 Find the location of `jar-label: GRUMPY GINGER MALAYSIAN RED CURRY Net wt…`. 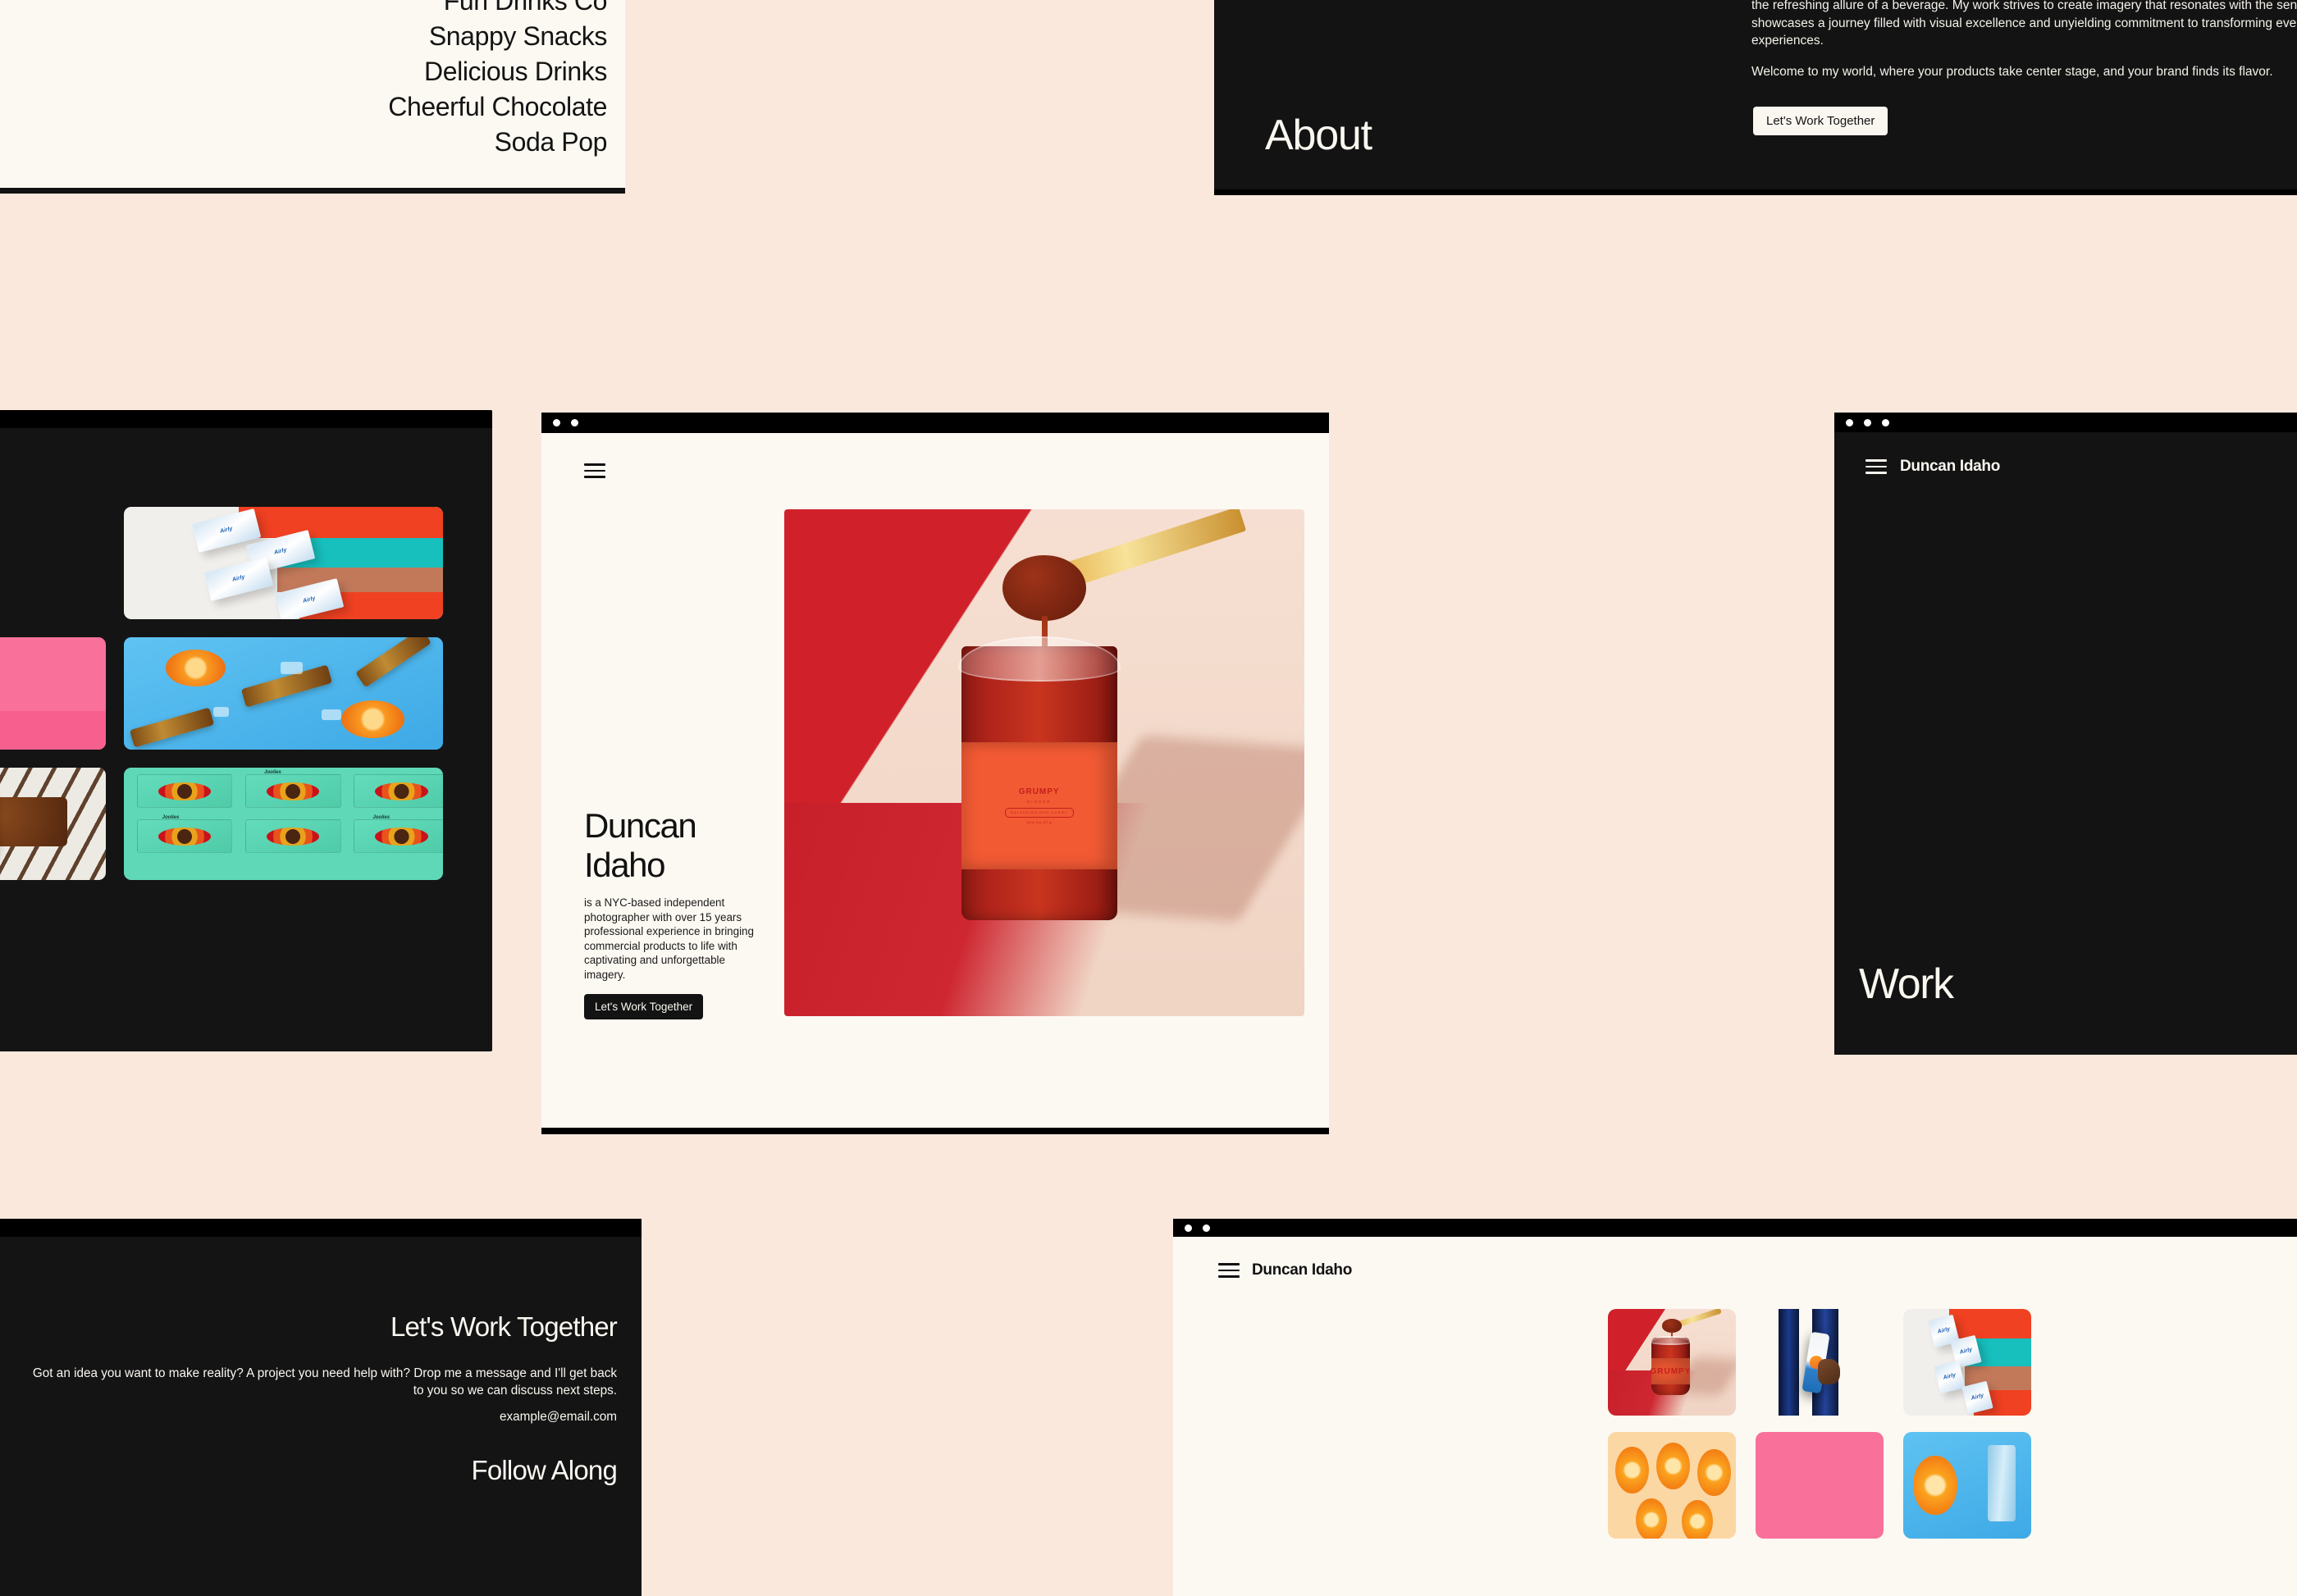

jar-label: GRUMPY GINGER MALAYSIAN RED CURRY Net wt… is located at coordinates (1039, 805).